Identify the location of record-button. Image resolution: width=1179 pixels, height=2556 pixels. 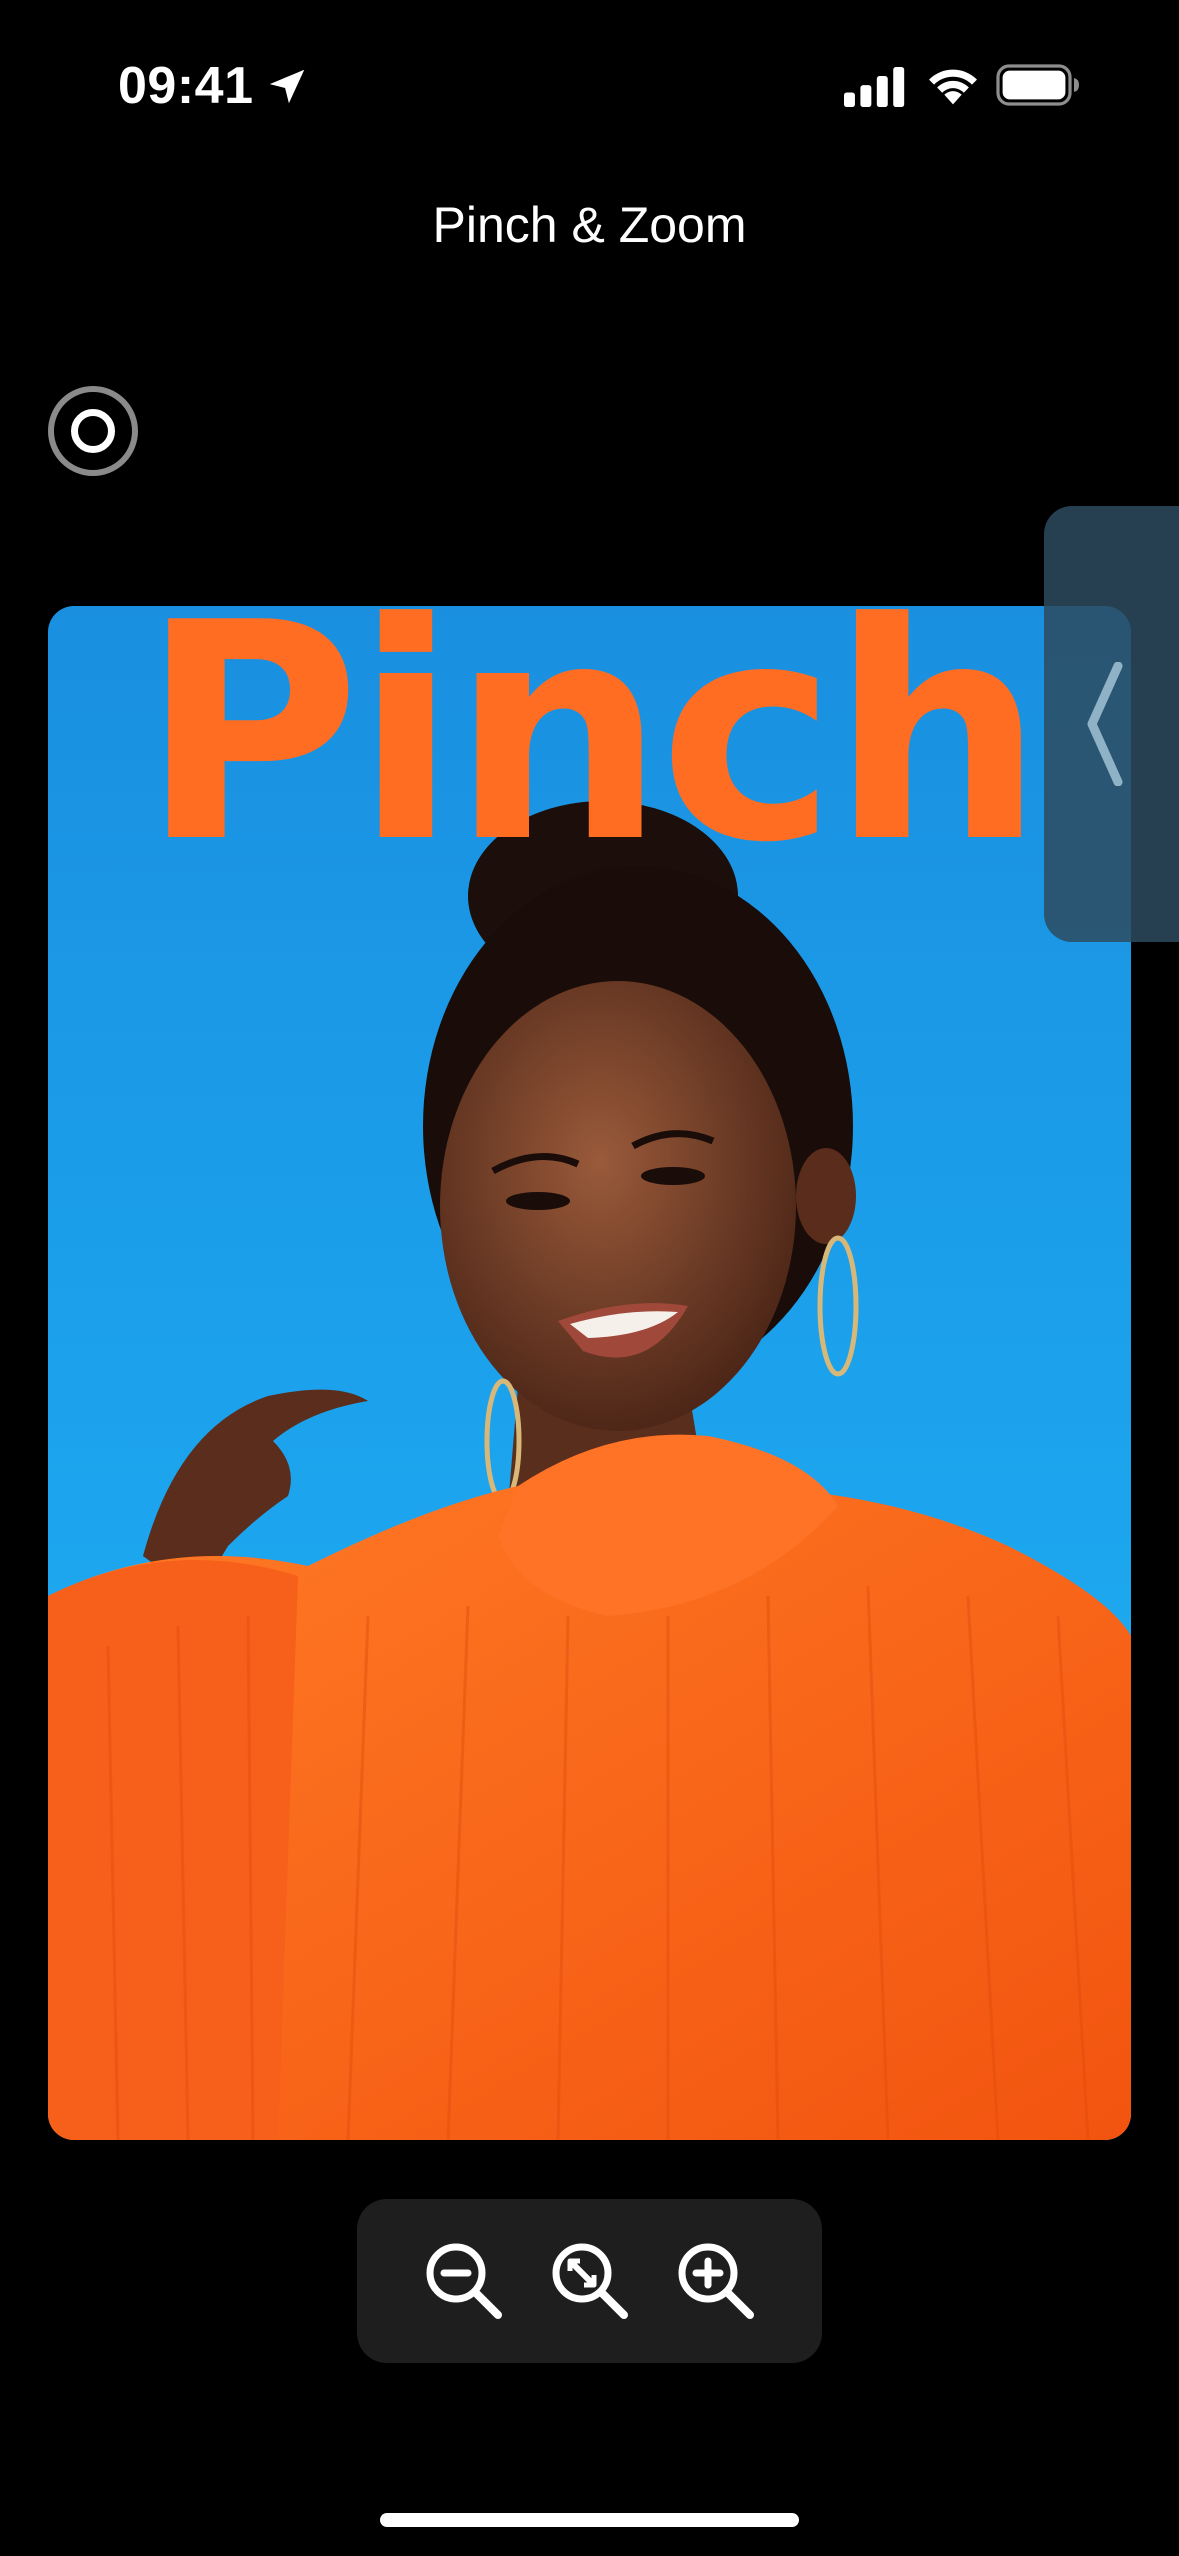
(93, 431).